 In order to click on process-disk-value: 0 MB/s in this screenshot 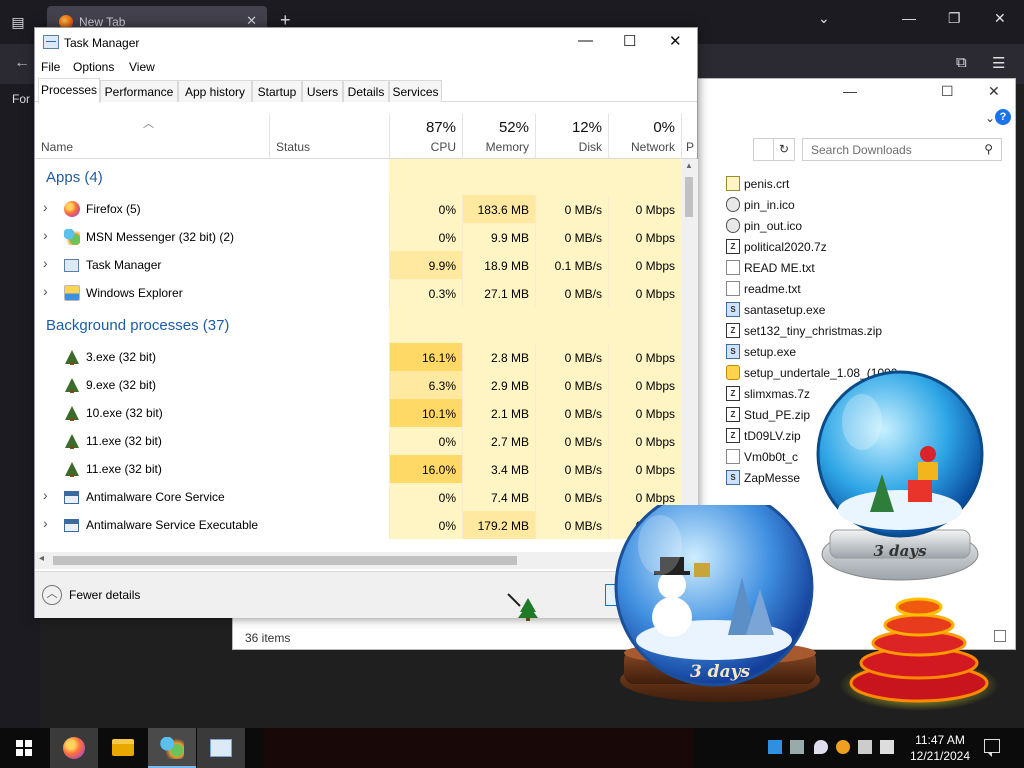, I will do `click(583, 358)`.